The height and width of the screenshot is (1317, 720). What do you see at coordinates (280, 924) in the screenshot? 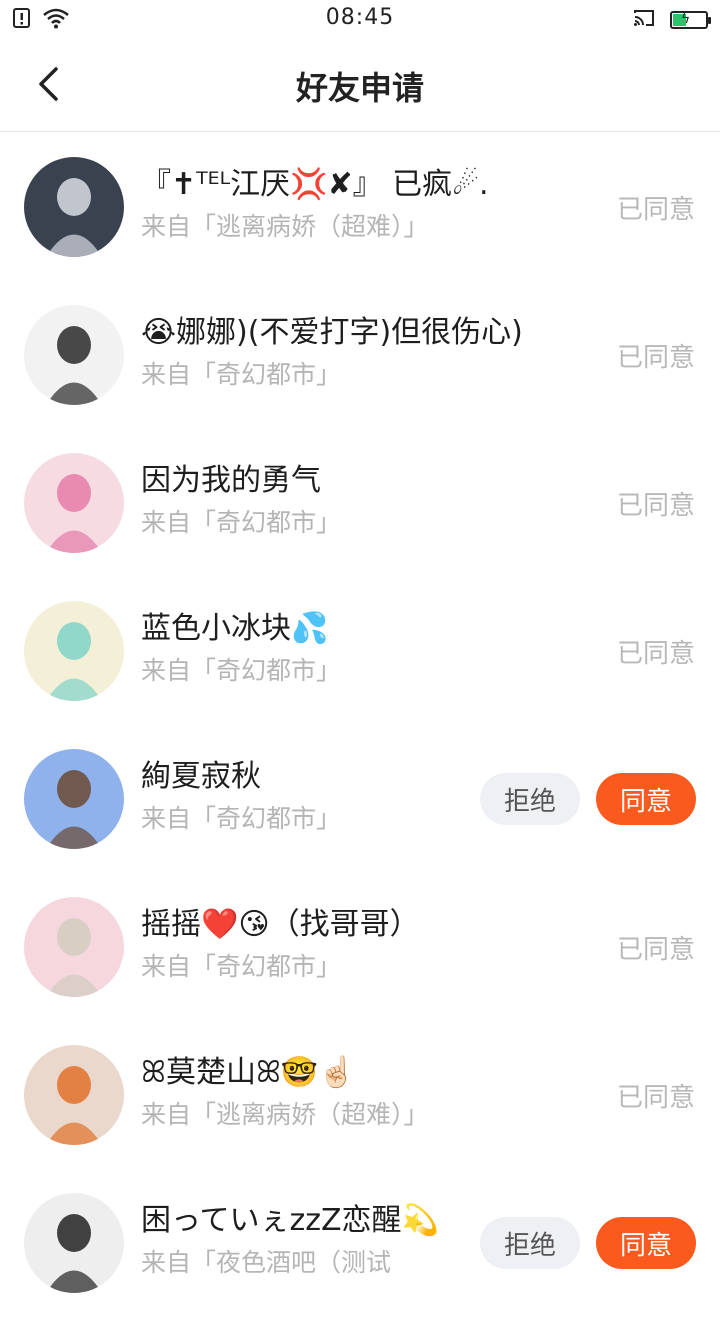
I see `requester-name: 摇摇❤️😘（找哥哥）` at bounding box center [280, 924].